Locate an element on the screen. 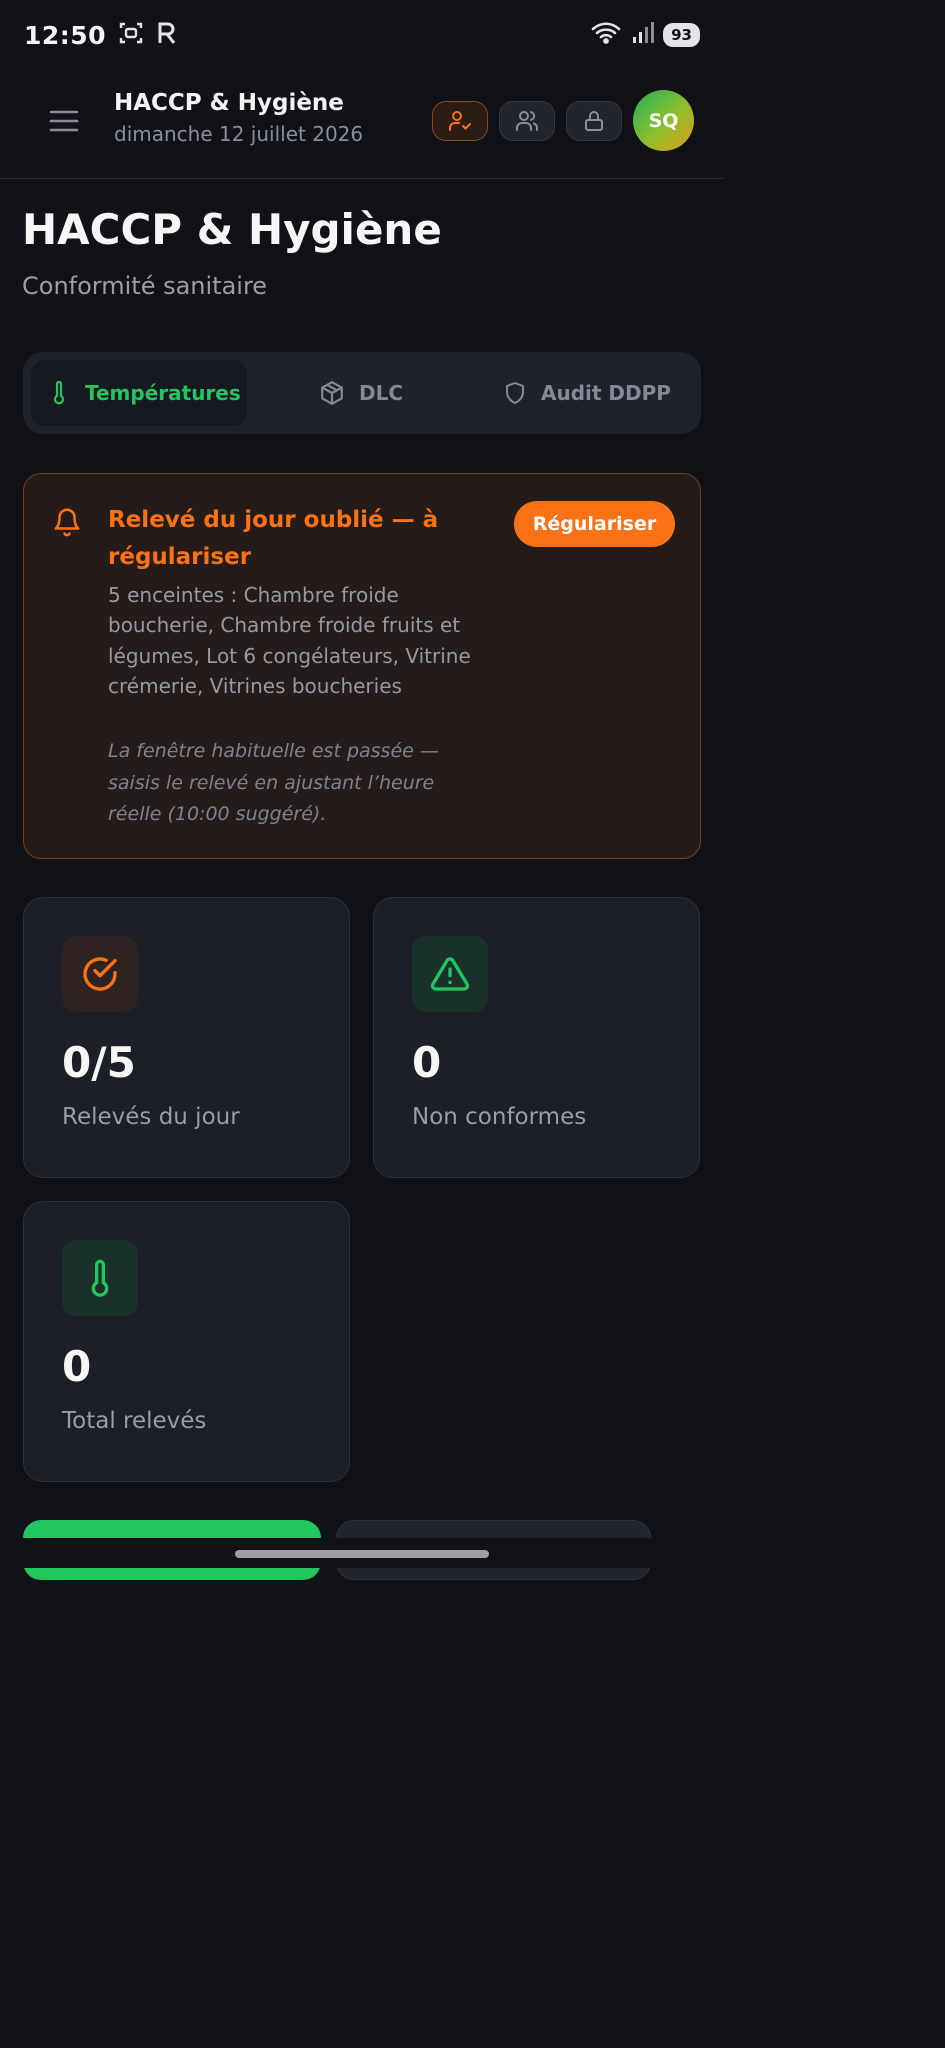  avatar: SQ is located at coordinates (663, 120).